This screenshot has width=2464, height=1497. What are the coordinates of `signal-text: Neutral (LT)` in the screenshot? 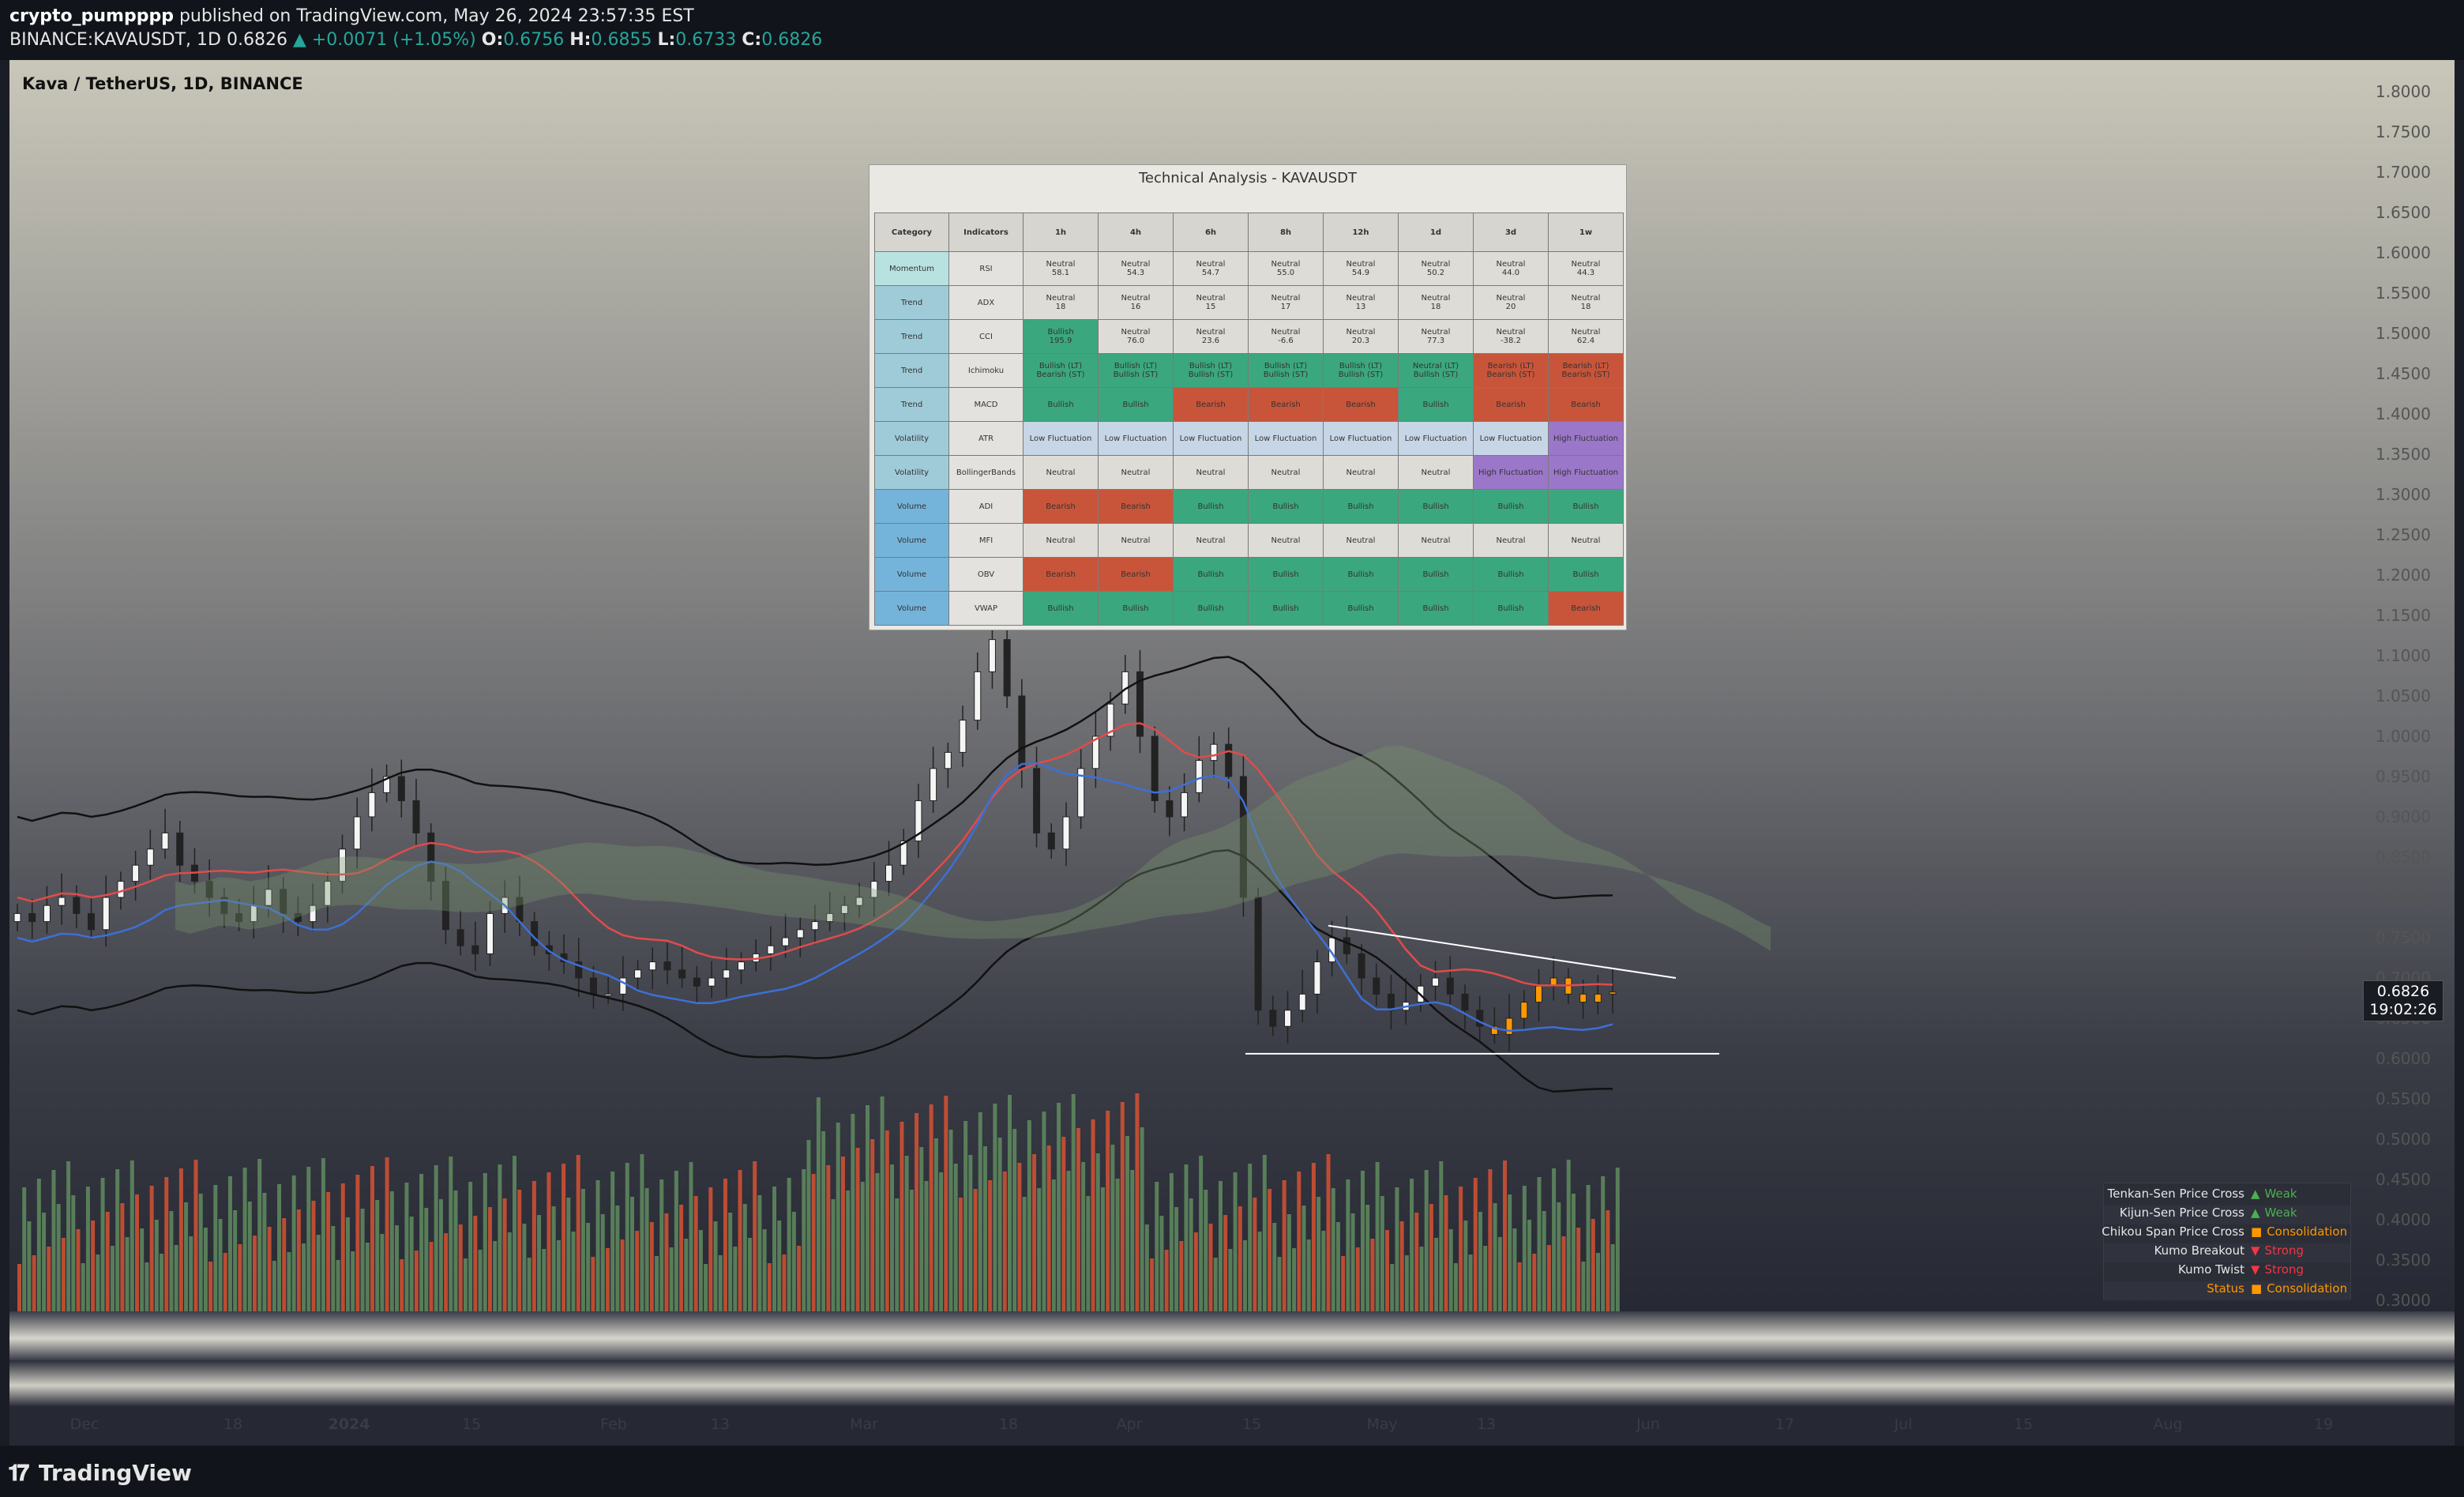 It's located at (1435, 366).